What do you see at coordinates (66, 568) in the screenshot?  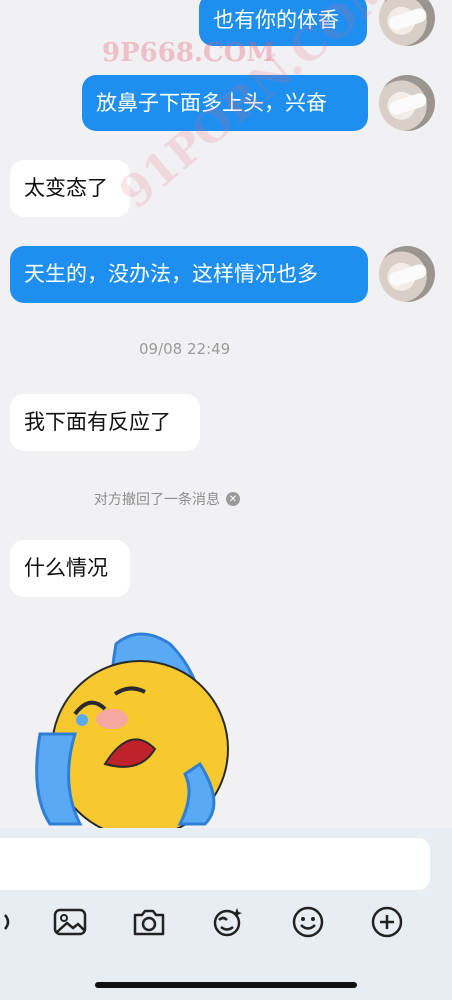 I see `message-text: 什么情况` at bounding box center [66, 568].